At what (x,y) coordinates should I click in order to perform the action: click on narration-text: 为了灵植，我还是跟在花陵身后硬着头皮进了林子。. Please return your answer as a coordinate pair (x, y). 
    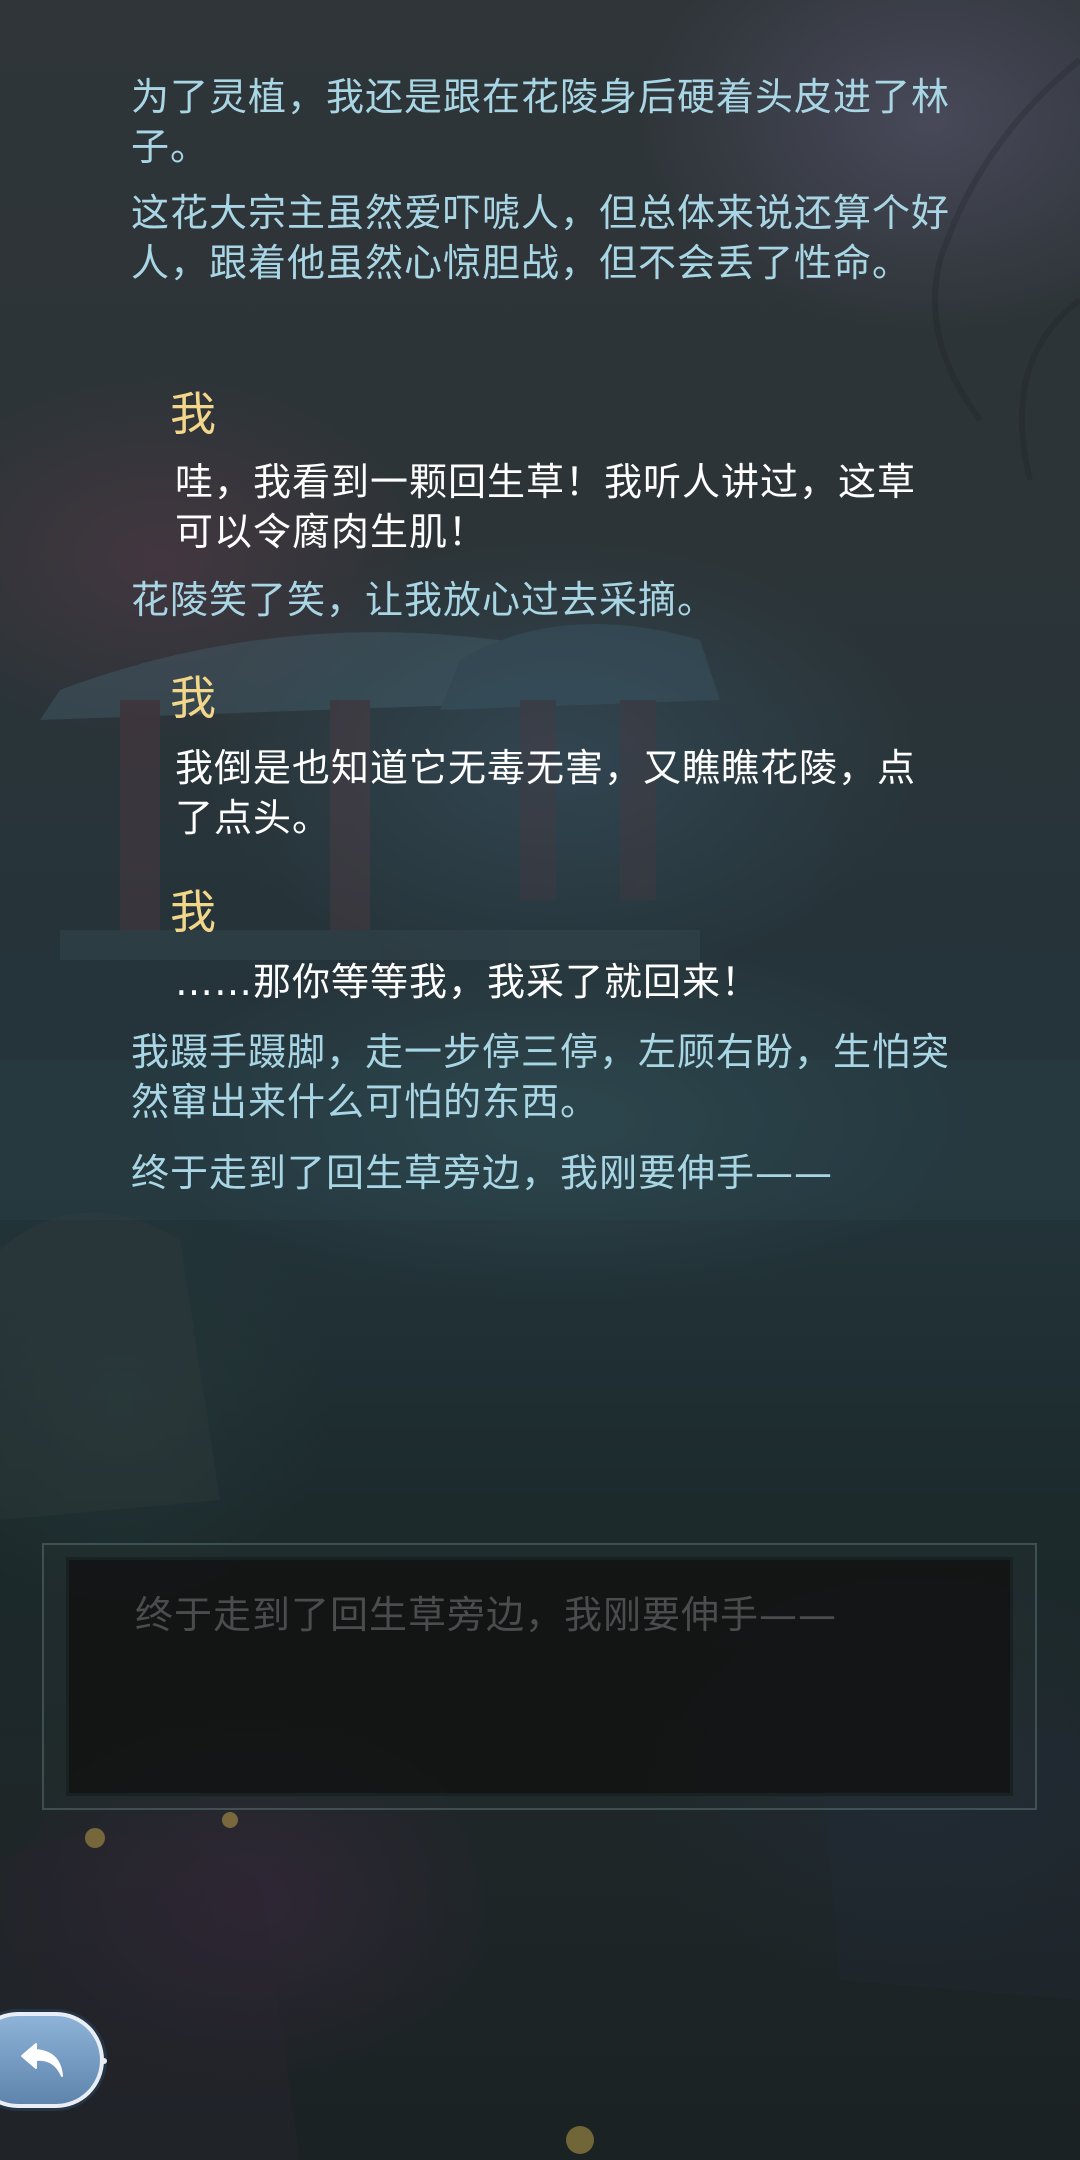
    Looking at the image, I should click on (541, 122).